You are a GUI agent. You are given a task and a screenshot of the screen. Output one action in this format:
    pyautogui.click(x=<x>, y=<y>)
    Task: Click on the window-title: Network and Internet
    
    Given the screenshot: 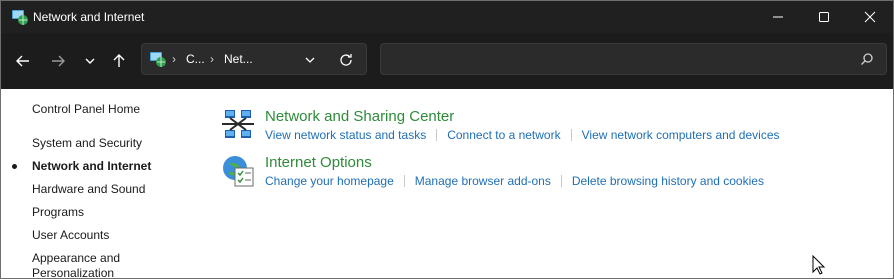 What is the action you would take?
    pyautogui.click(x=89, y=17)
    